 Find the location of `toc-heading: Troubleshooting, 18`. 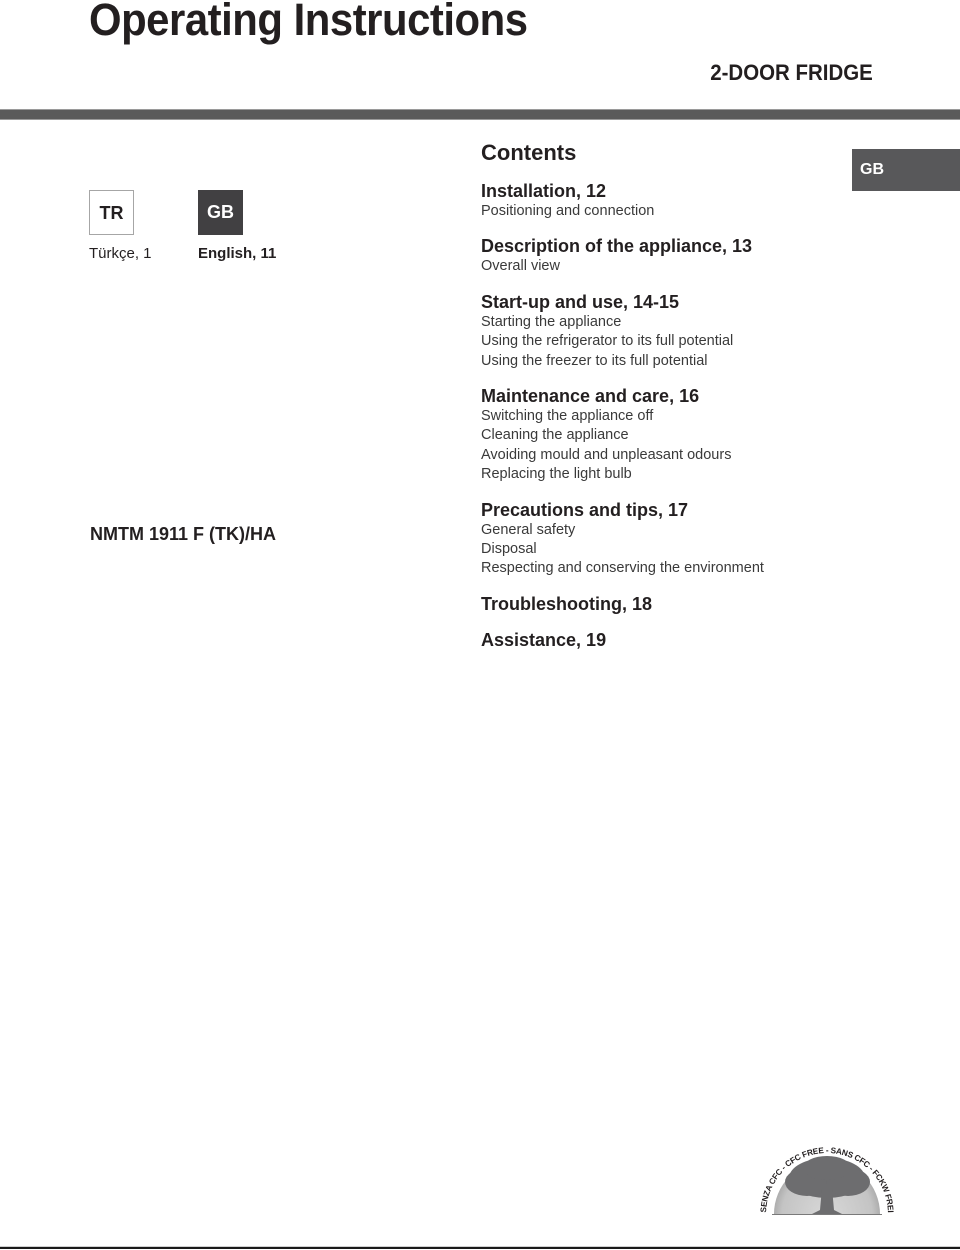

toc-heading: Troubleshooting, 18 is located at coordinates (622, 604).